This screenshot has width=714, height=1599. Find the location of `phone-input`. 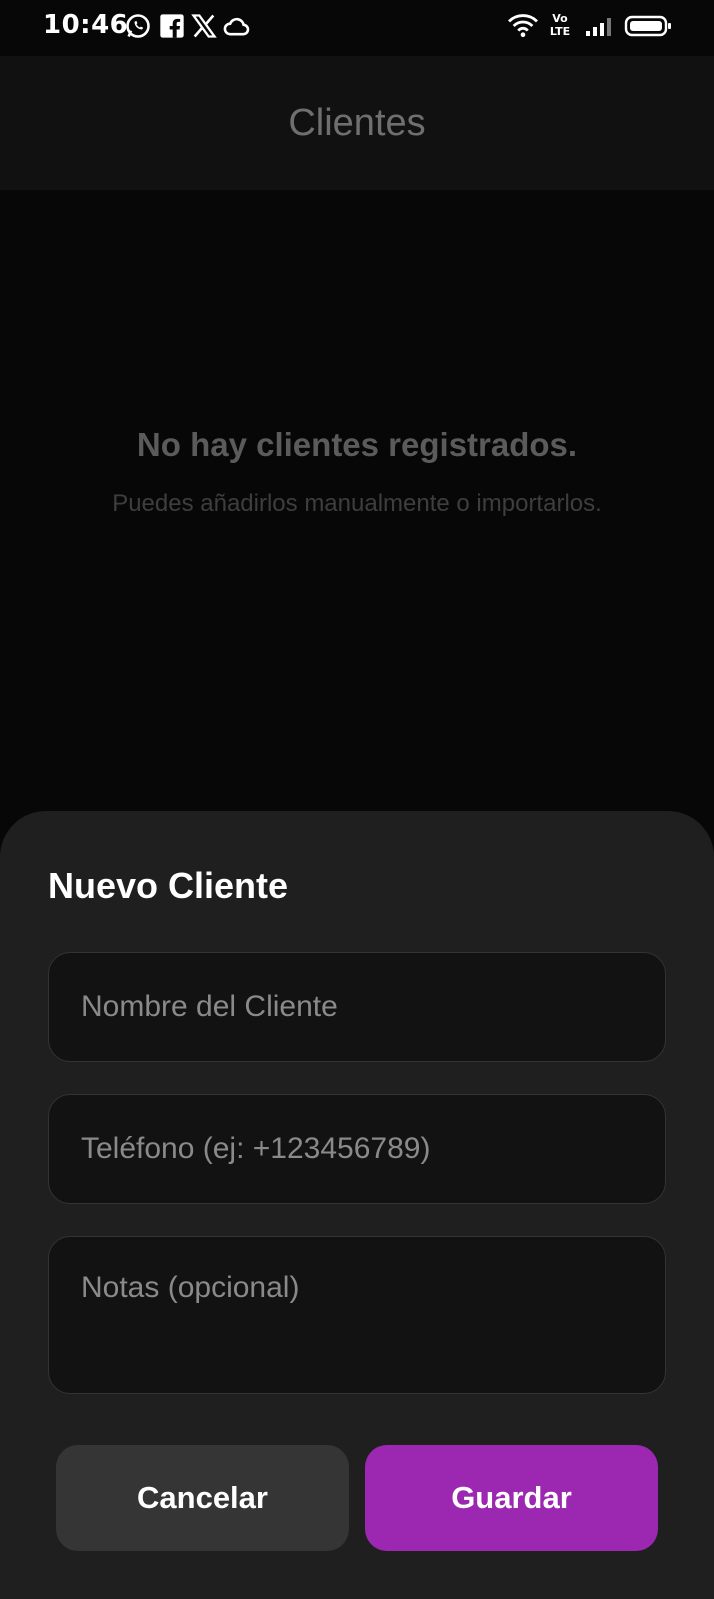

phone-input is located at coordinates (357, 1149).